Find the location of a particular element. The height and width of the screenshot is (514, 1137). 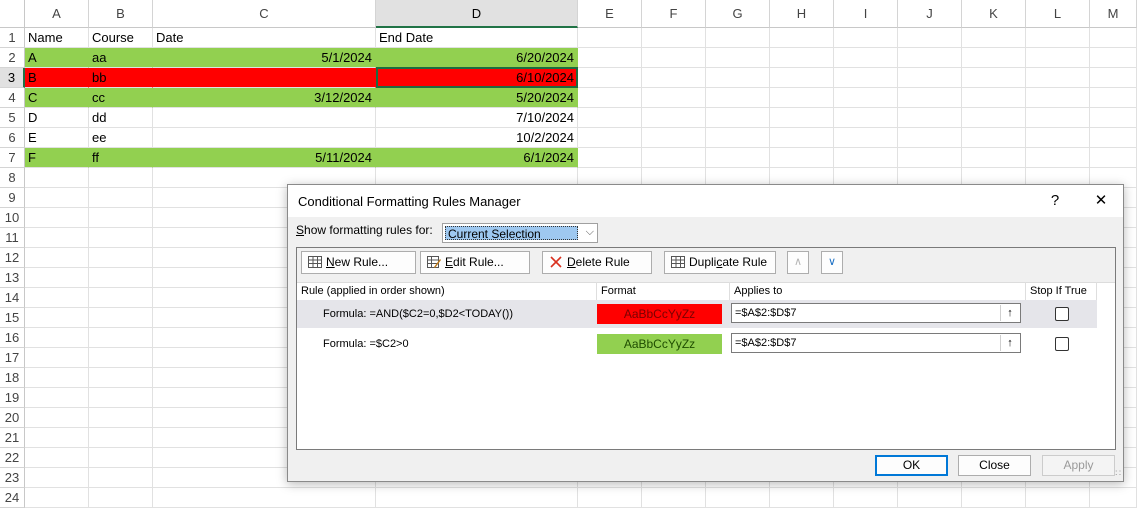

cell-b13 is located at coordinates (121, 278).